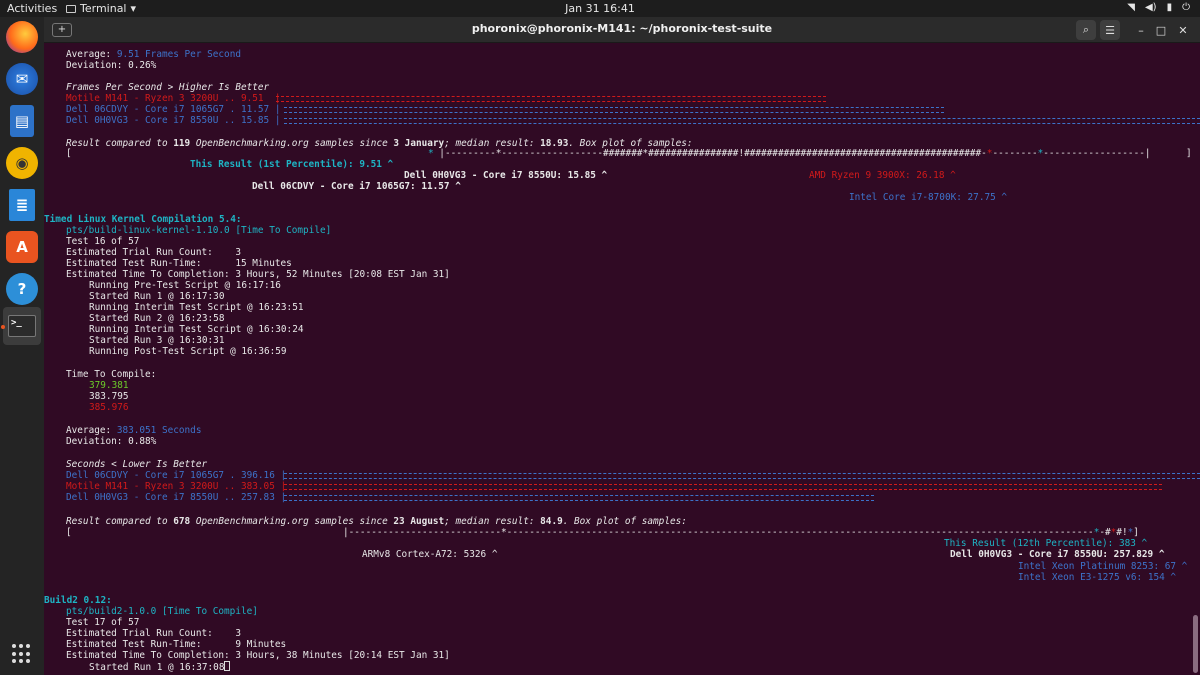 This screenshot has width=1200, height=675. I want to click on terminal-text: Deviation: 0.88%, so click(111, 441).